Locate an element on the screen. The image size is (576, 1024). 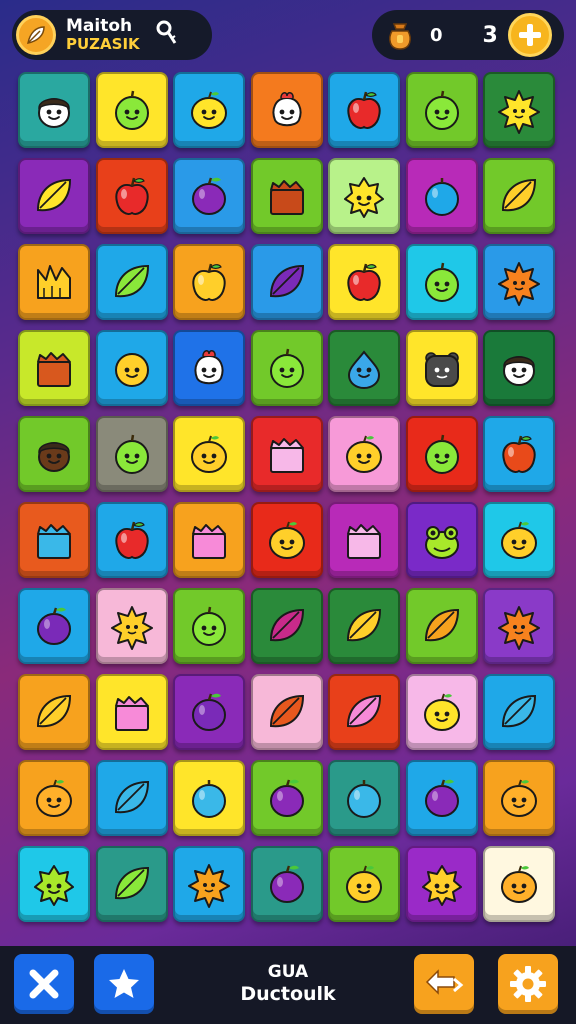
counter-a: 0 is located at coordinates (436, 35).